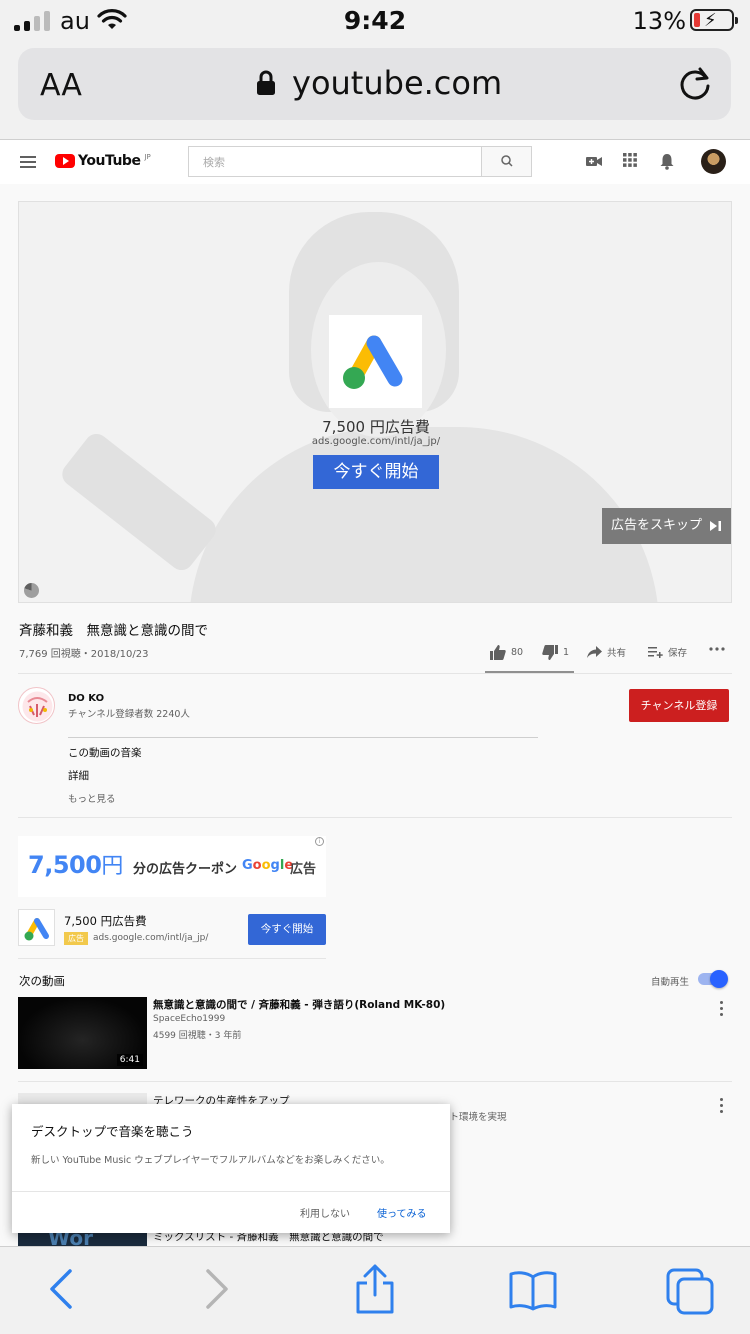 This screenshot has width=750, height=1334. What do you see at coordinates (594, 652) in the screenshot?
I see `share-arrow-icon` at bounding box center [594, 652].